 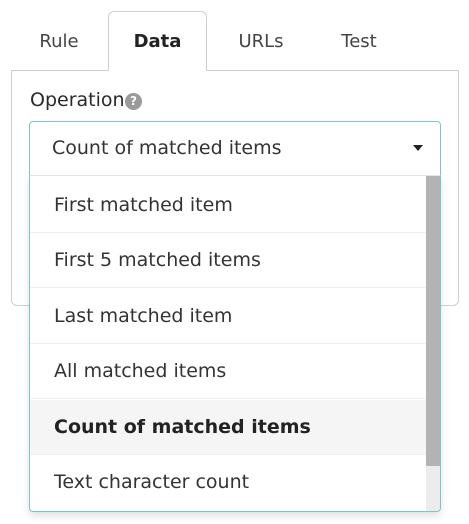 I want to click on tab-data: Data, so click(x=157, y=42).